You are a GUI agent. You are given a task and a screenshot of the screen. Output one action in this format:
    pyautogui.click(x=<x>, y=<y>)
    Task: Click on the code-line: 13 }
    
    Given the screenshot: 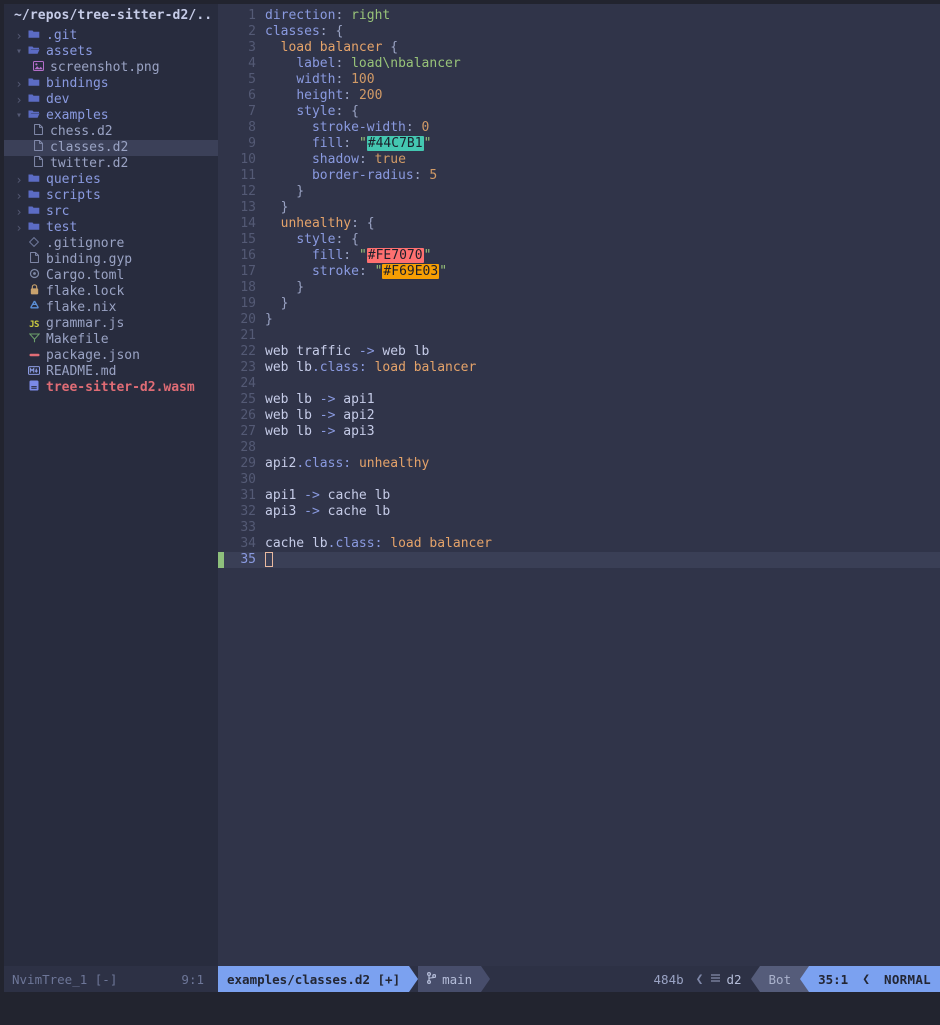 What is the action you would take?
    pyautogui.click(x=579, y=208)
    